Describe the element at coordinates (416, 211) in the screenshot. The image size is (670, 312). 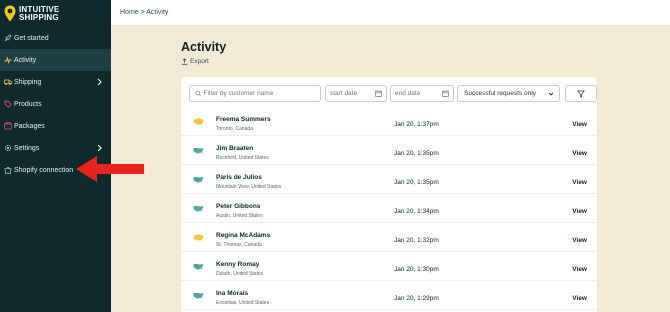
I see `request-time: Jan 20, 1:34pm` at that location.